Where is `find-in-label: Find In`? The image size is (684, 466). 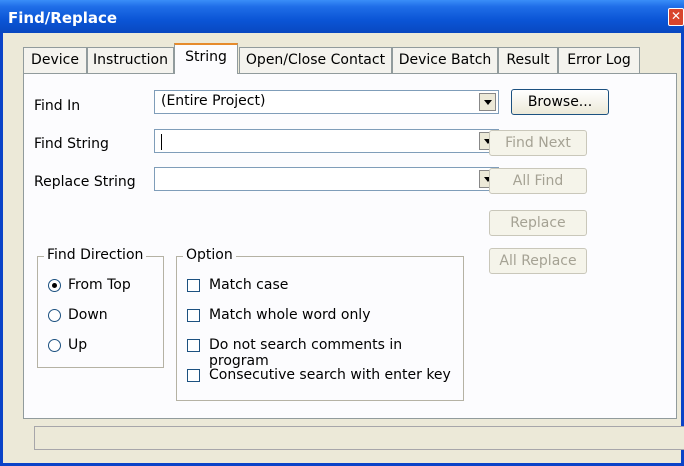 find-in-label: Find In is located at coordinates (57, 106).